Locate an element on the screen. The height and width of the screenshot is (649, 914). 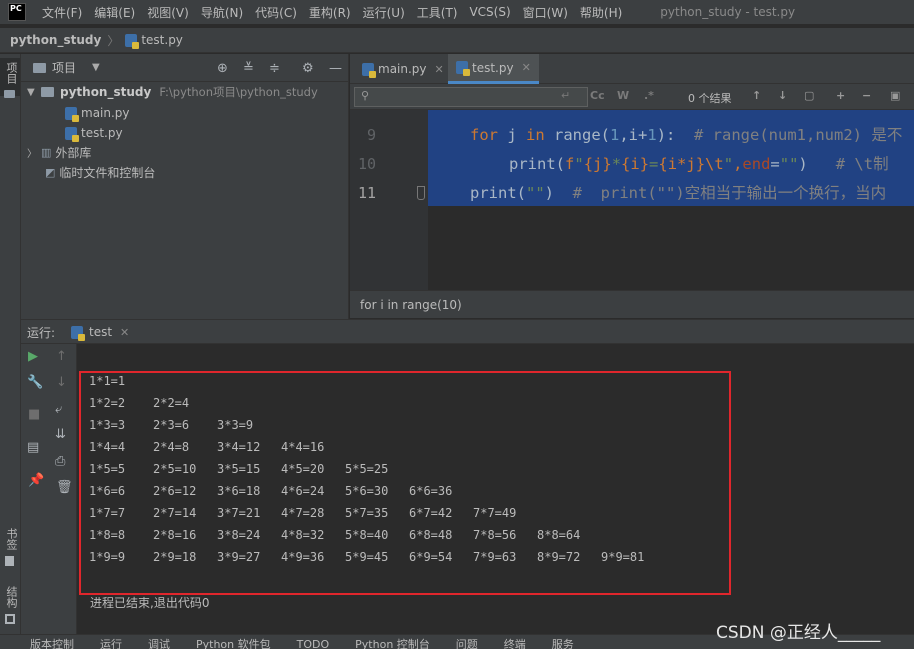
menu-view: 视图(V) is located at coordinates (168, 12).